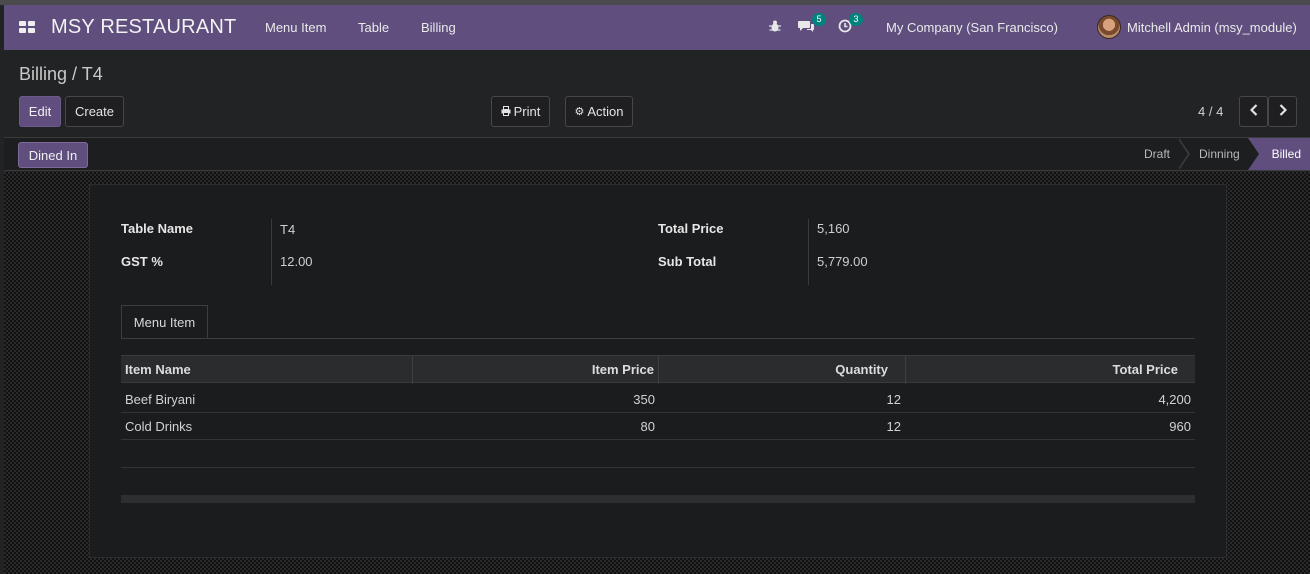 The image size is (1310, 574). Describe the element at coordinates (691, 228) in the screenshot. I see `total-price-label: Total Price` at that location.